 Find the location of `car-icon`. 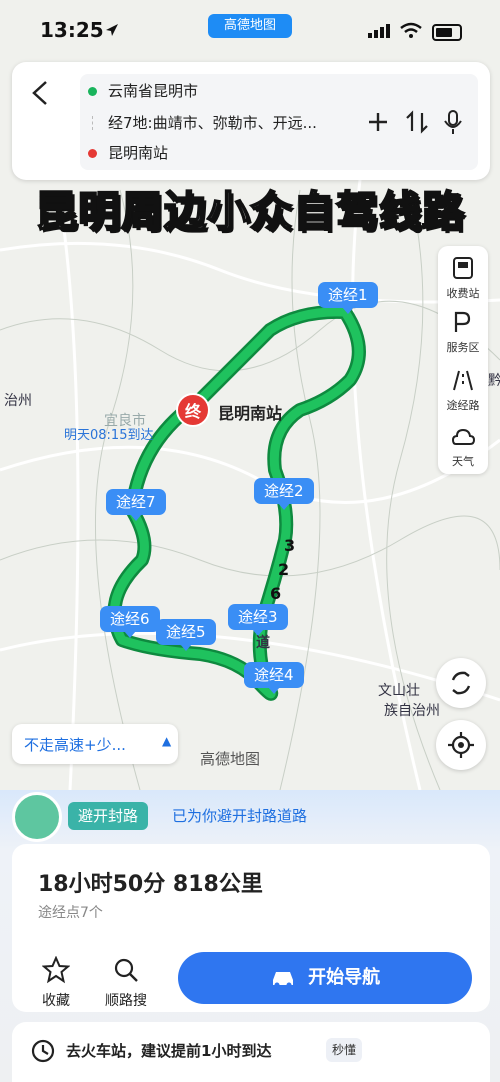

car-icon is located at coordinates (282, 980).